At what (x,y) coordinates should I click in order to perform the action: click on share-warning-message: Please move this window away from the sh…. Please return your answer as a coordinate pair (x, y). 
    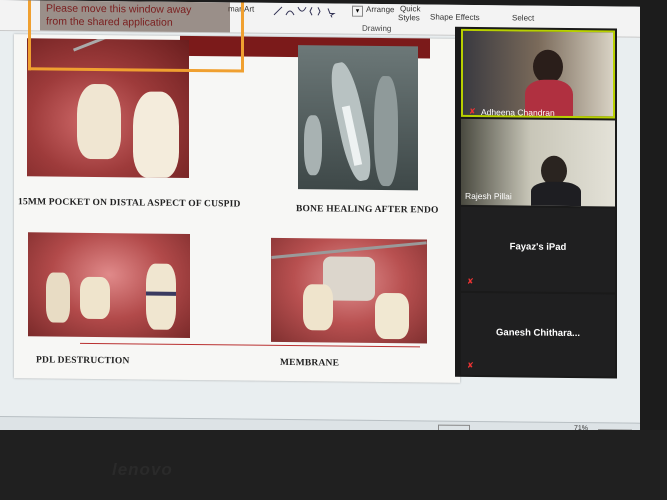
    Looking at the image, I should click on (118, 16).